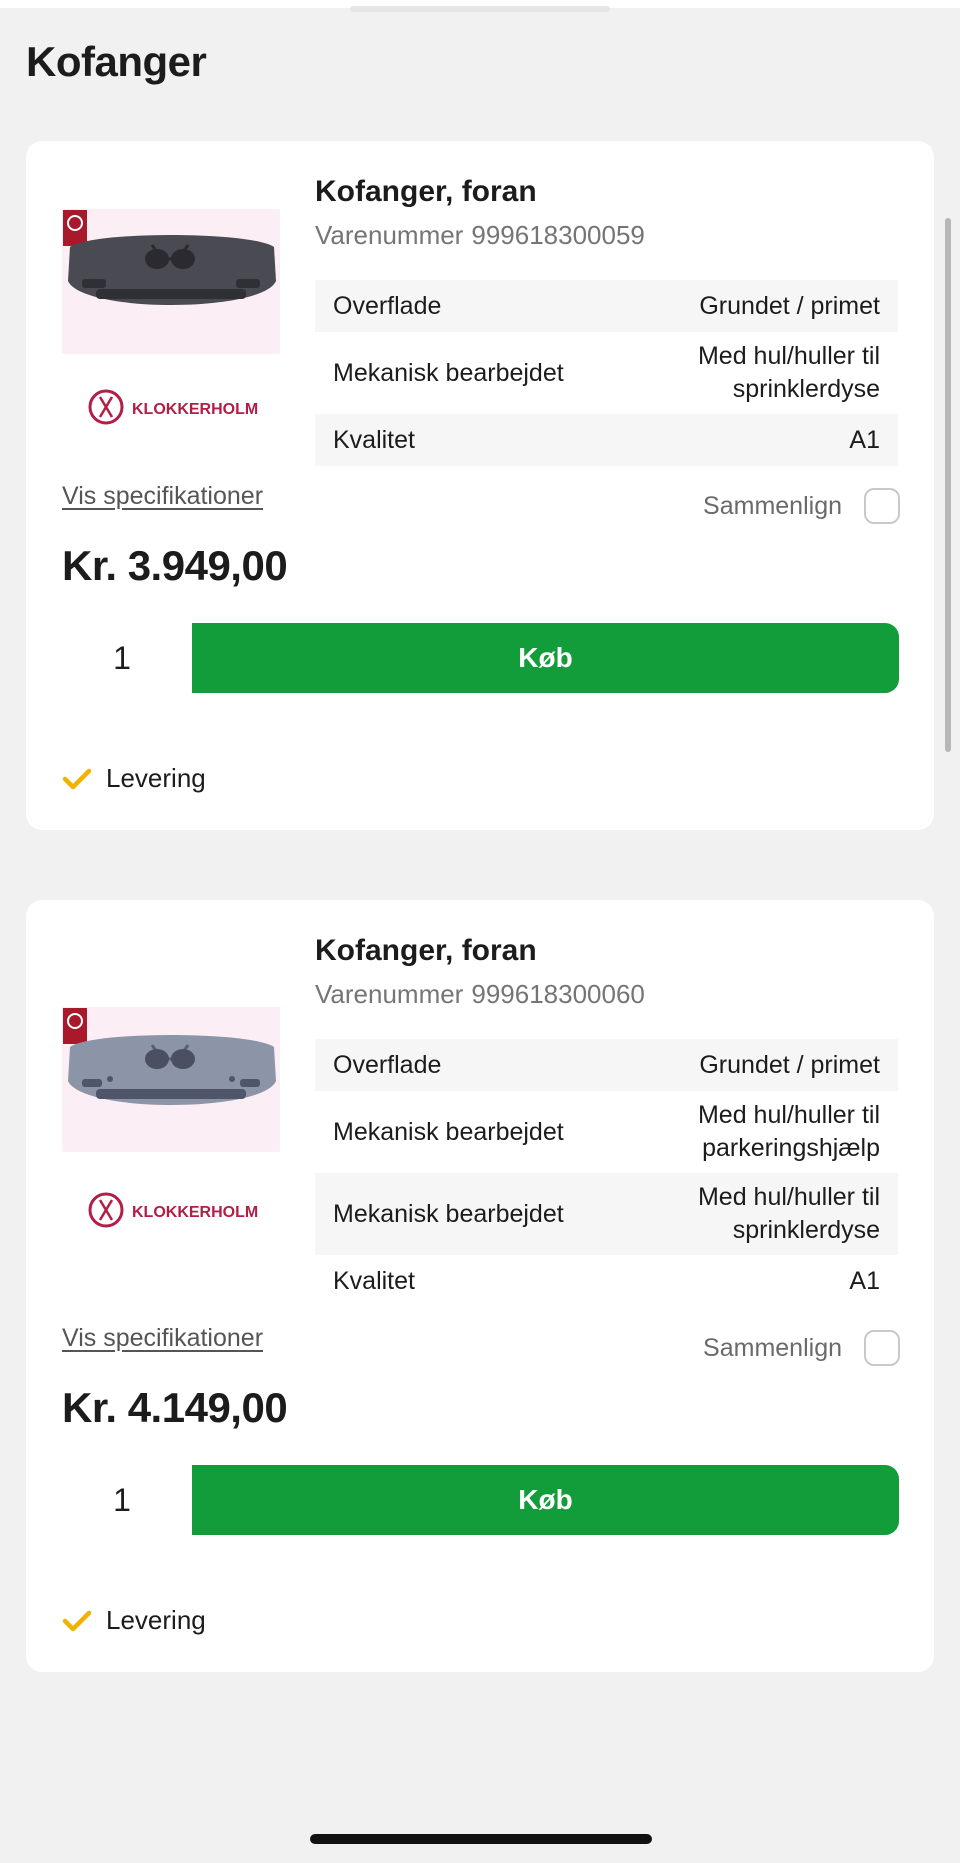 This screenshot has width=960, height=1863. What do you see at coordinates (558, 235) in the screenshot?
I see `sku-value: 999618300059` at bounding box center [558, 235].